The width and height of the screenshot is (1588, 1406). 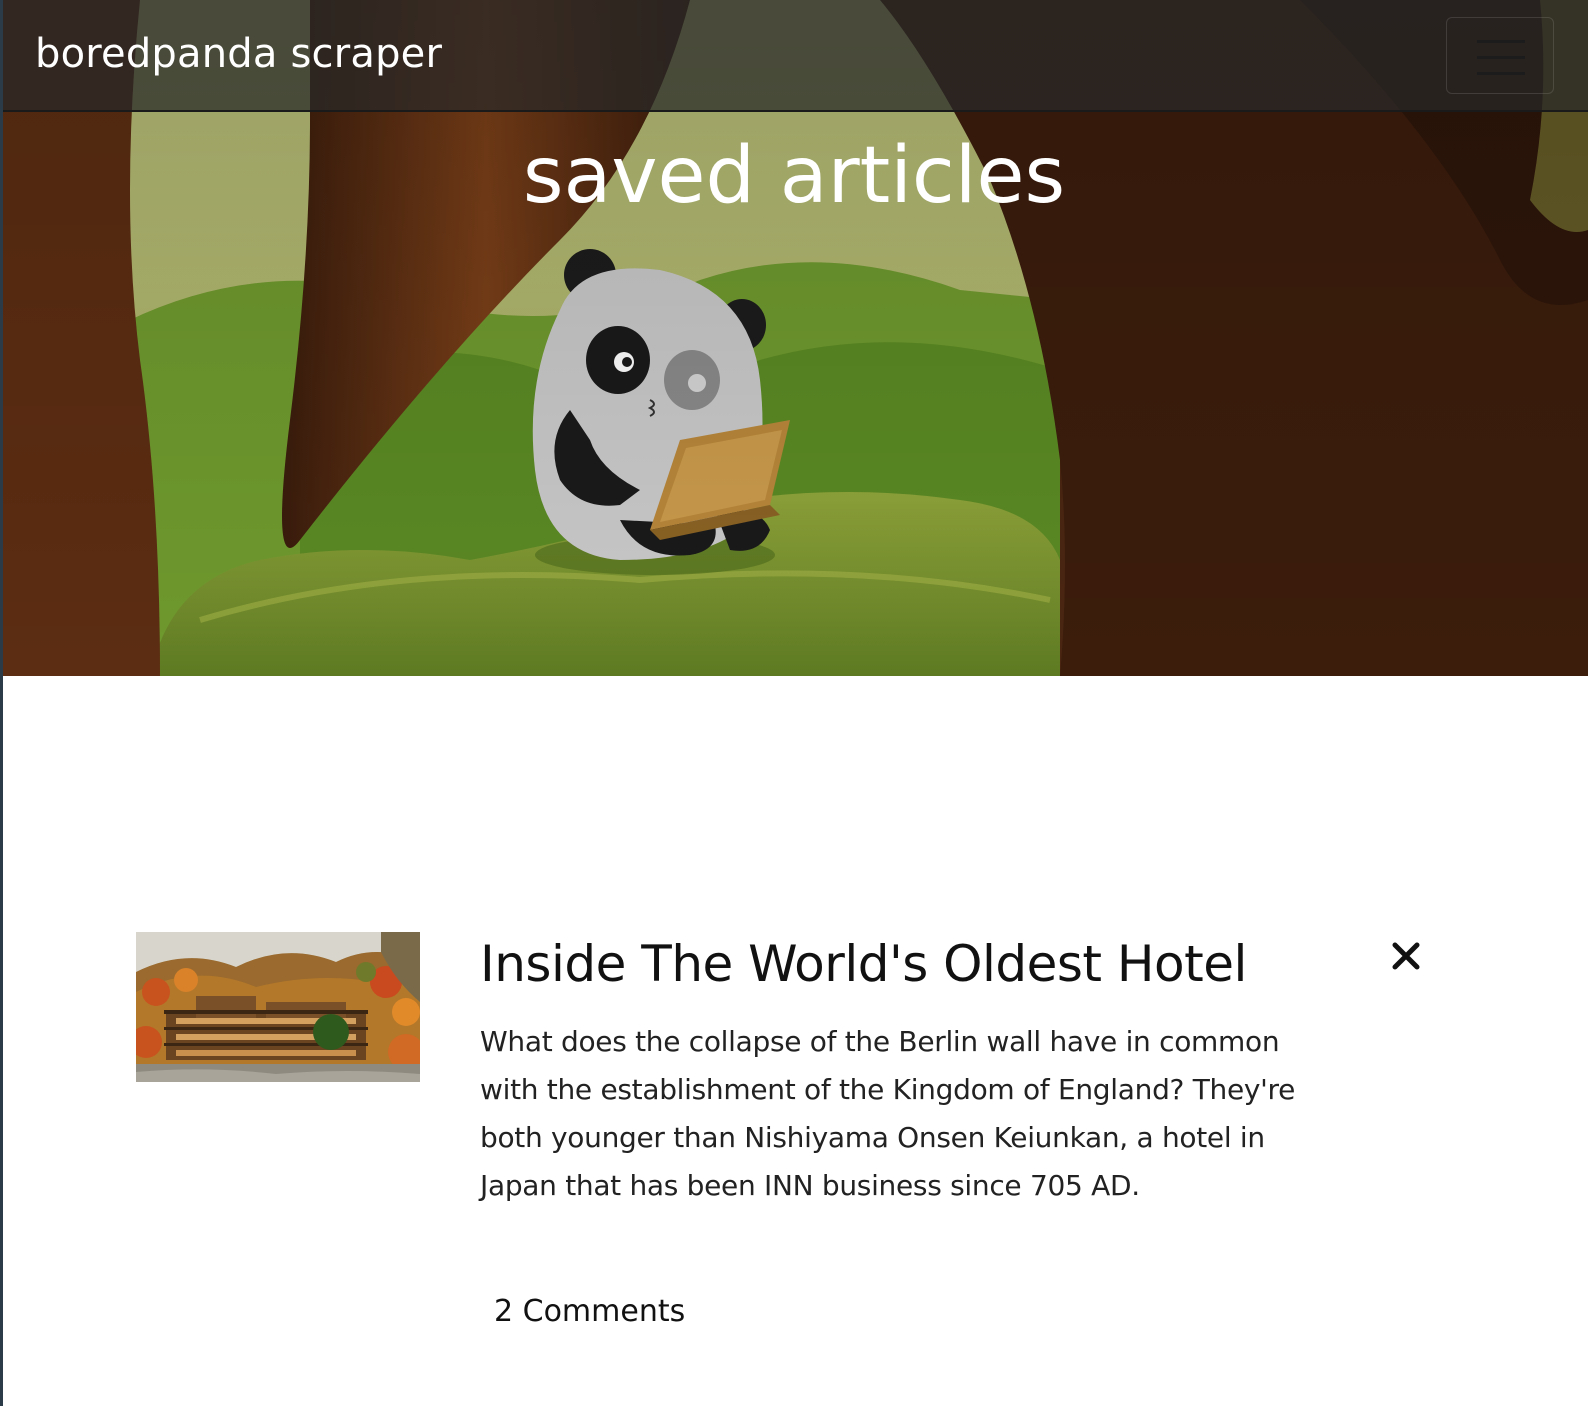 I want to click on close-icon, so click(x=1406, y=956).